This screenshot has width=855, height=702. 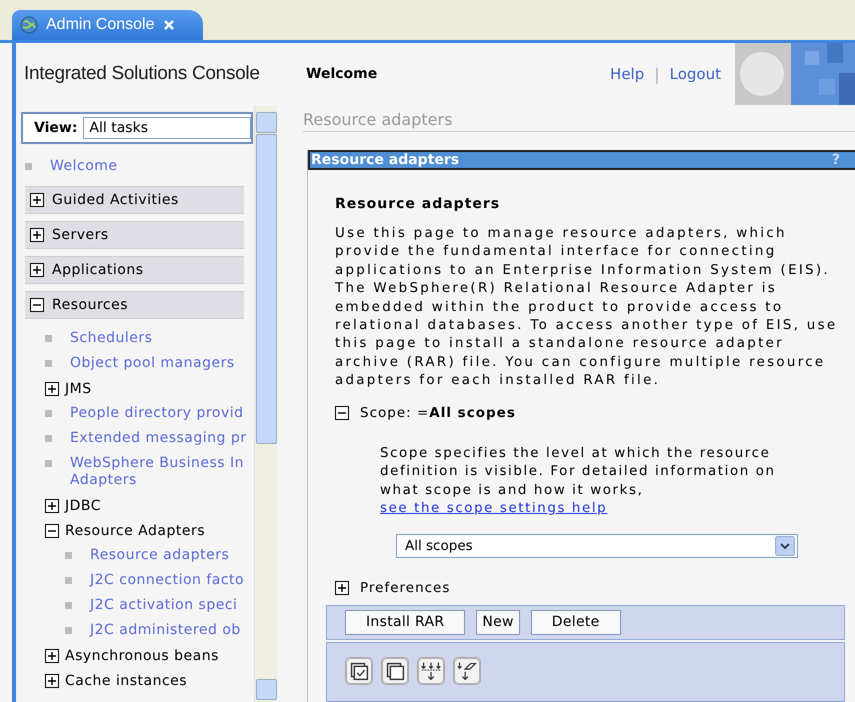 What do you see at coordinates (160, 555) in the screenshot?
I see `nav-link: Resource adapters` at bounding box center [160, 555].